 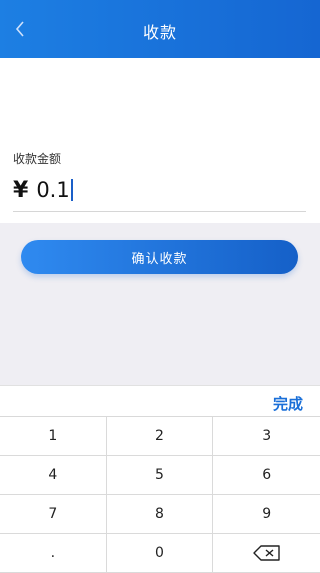 What do you see at coordinates (160, 475) in the screenshot?
I see `key-5: 5` at bounding box center [160, 475].